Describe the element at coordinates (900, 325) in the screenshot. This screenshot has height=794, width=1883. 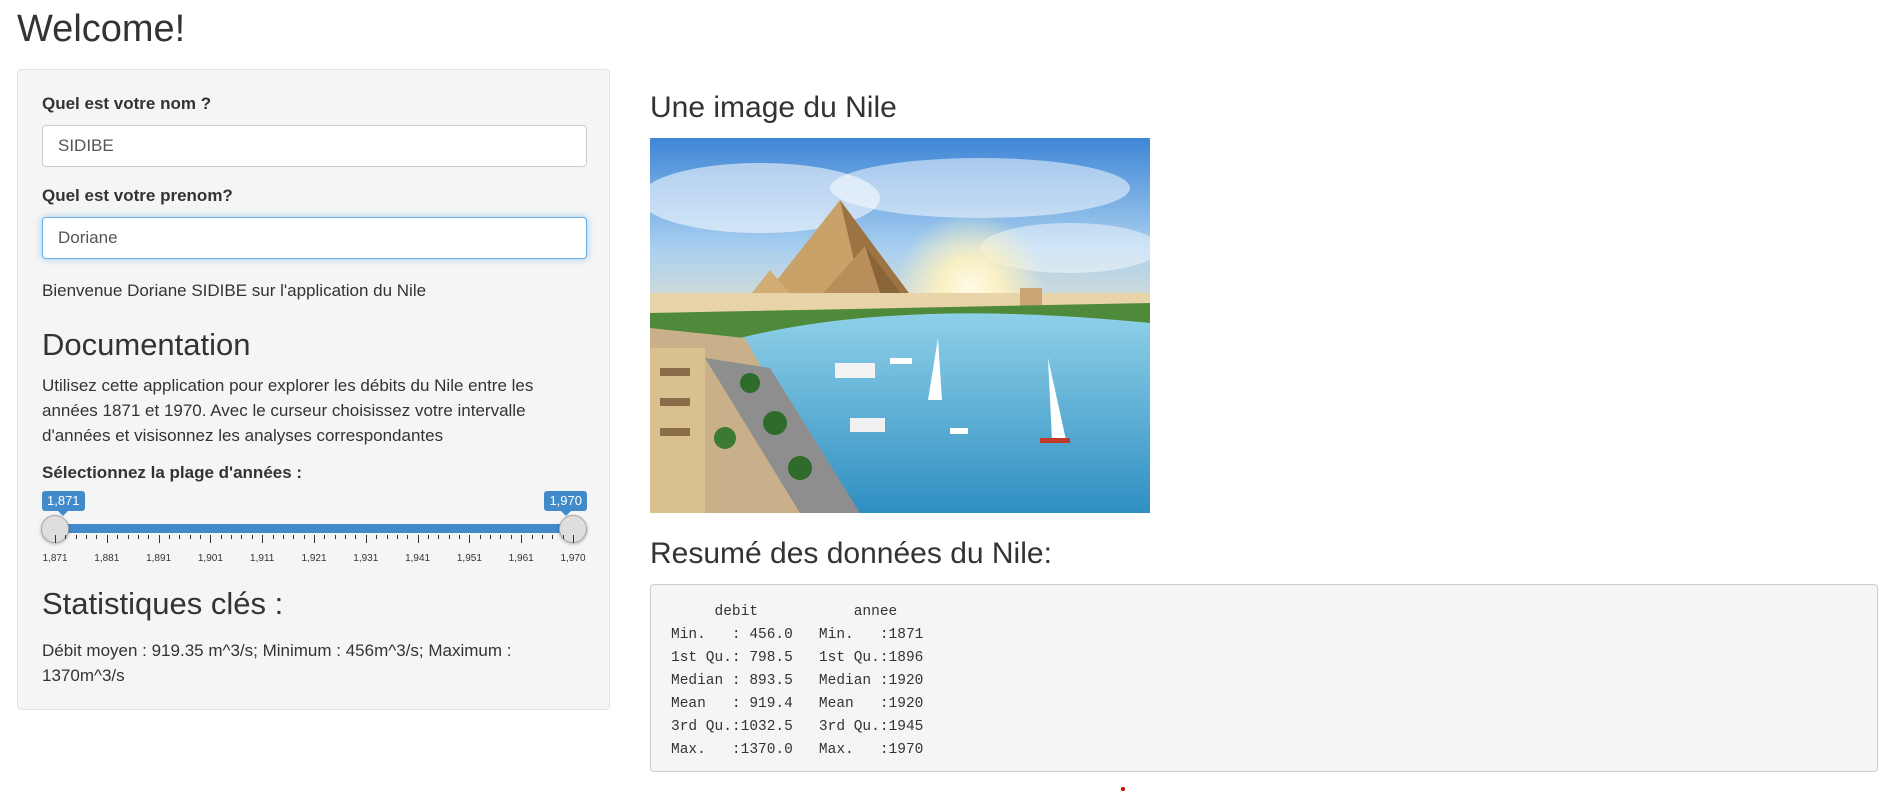
I see `nile-pyramids-image` at that location.